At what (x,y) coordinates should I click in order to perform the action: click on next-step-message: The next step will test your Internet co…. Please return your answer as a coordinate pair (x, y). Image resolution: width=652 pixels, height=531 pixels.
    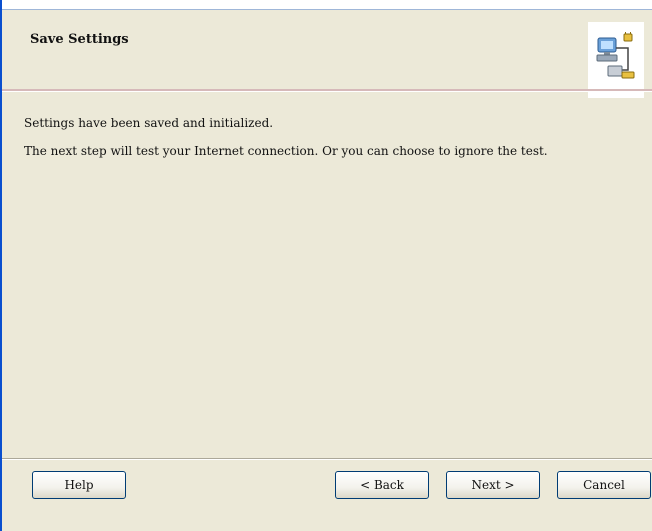
    Looking at the image, I should click on (286, 151).